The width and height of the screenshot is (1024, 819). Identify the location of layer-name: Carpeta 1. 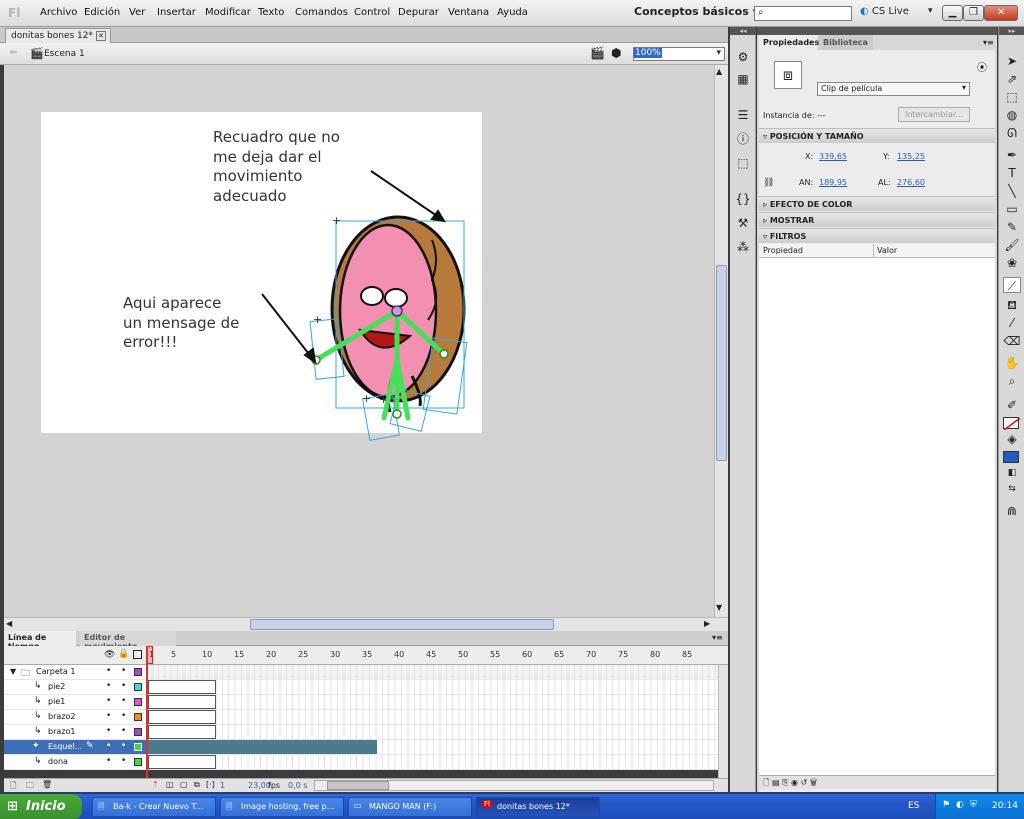
(55, 671).